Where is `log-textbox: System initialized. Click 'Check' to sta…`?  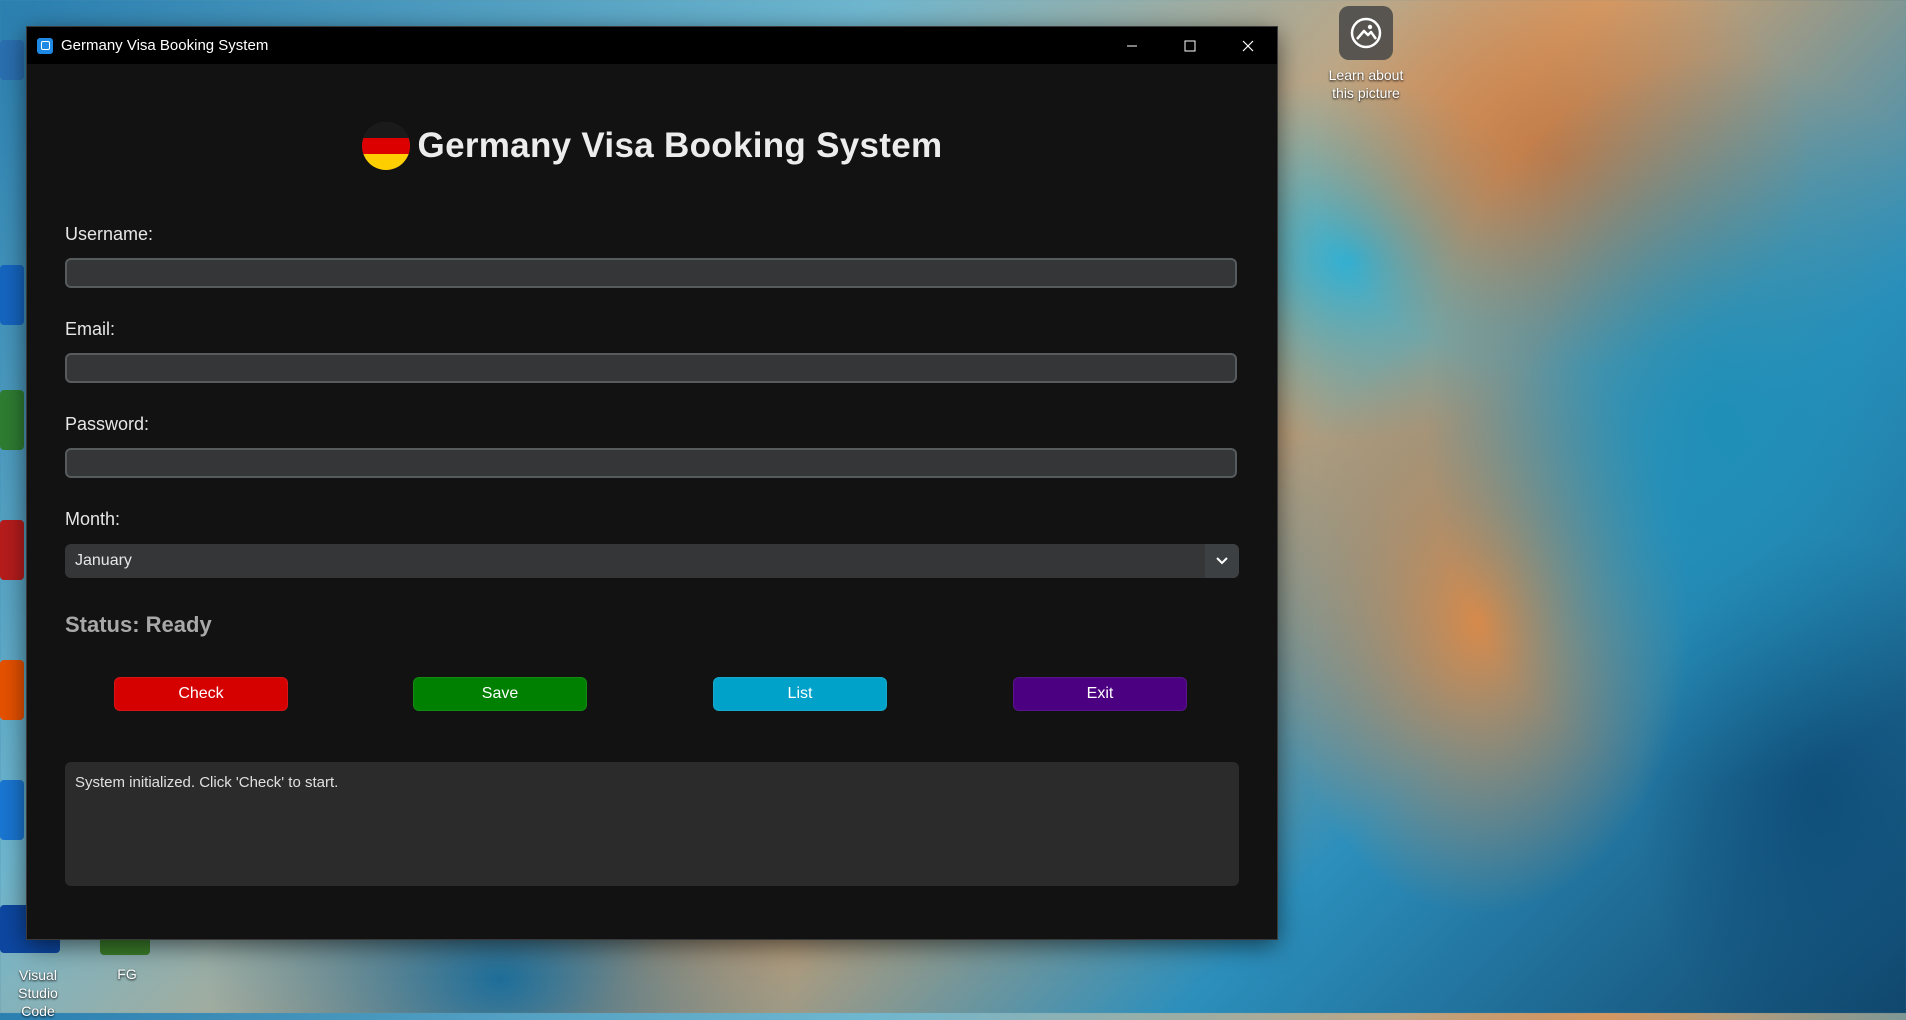
log-textbox: System initialized. Click 'Check' to sta… is located at coordinates (652, 824).